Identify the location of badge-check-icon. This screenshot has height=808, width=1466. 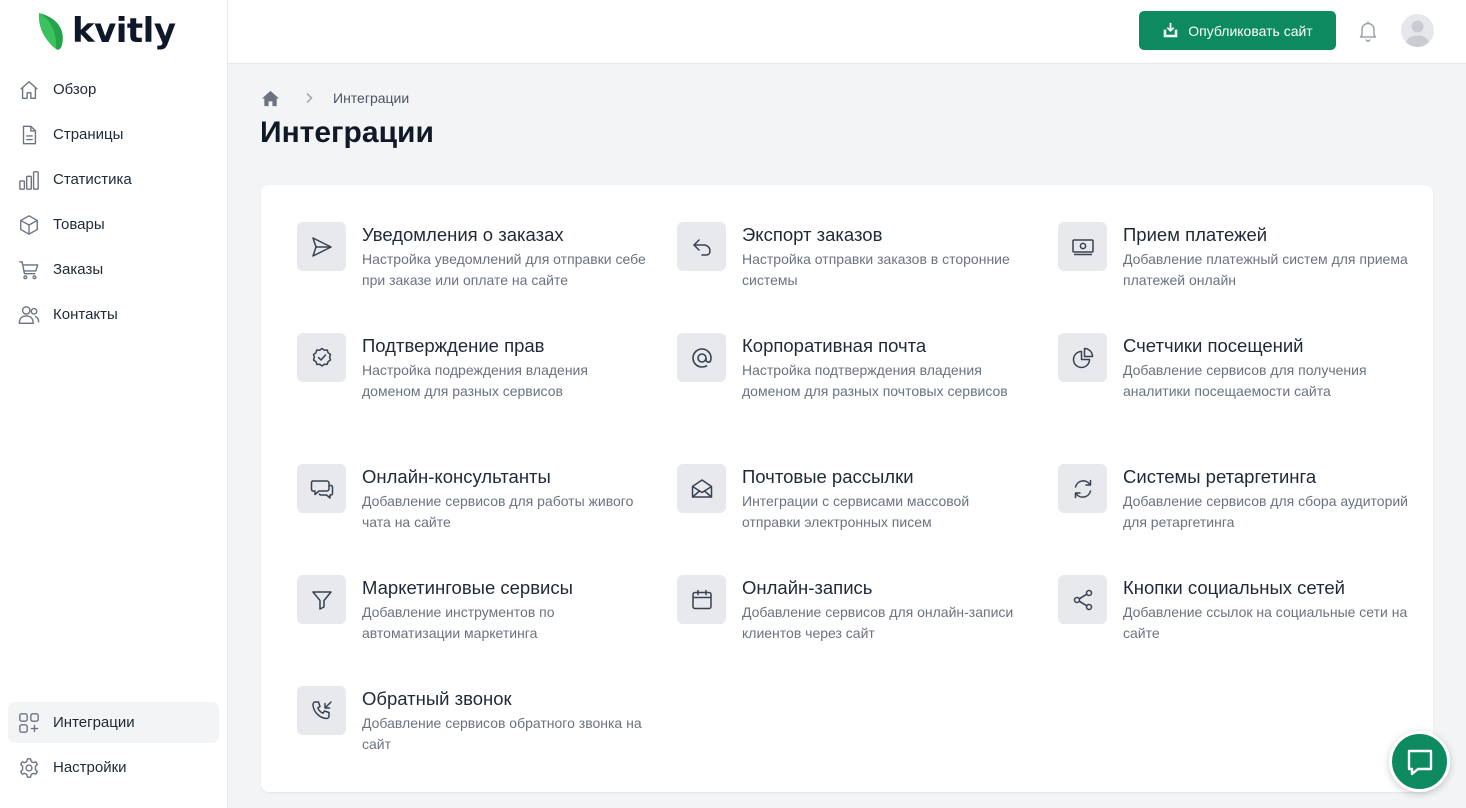
(321, 357).